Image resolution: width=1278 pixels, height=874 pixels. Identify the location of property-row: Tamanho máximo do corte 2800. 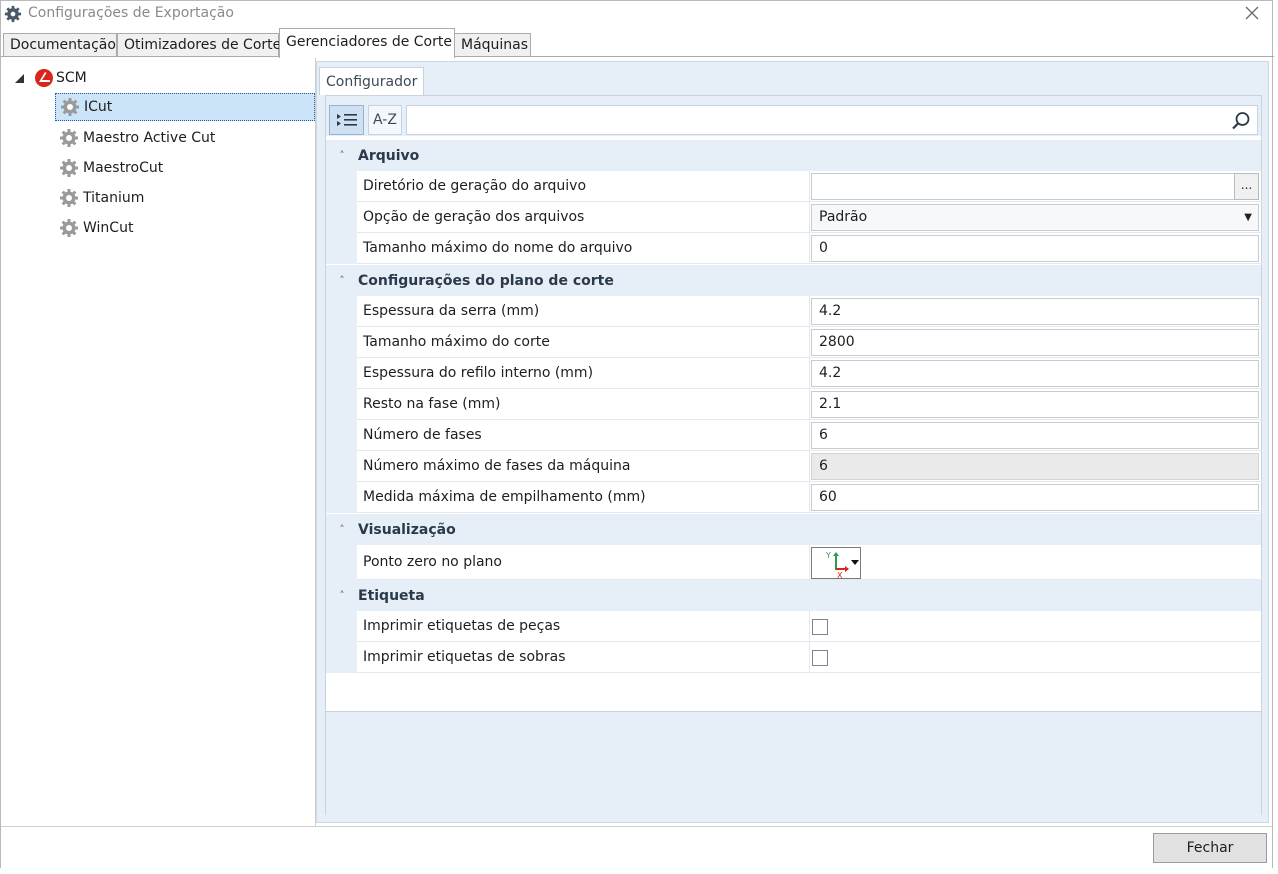
(794, 342).